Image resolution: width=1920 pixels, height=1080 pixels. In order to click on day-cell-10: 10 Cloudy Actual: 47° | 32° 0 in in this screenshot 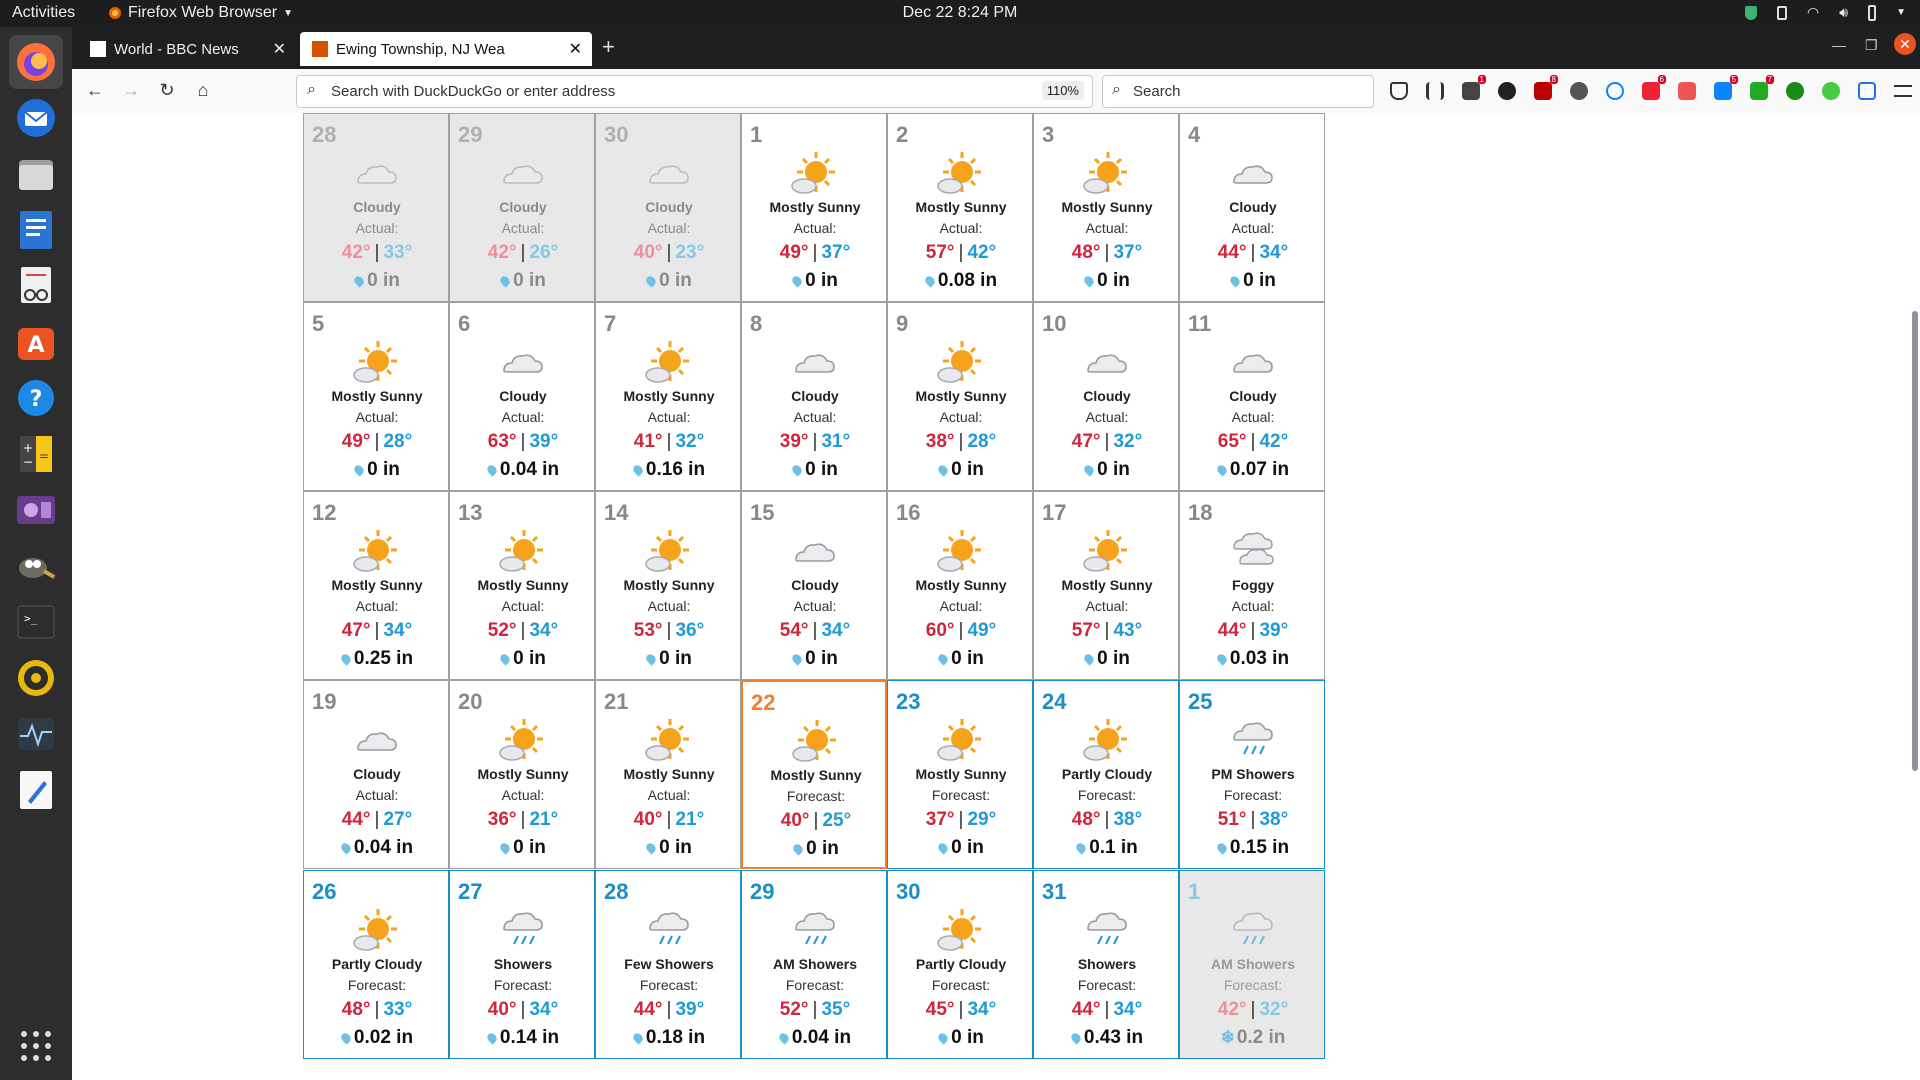, I will do `click(1106, 396)`.